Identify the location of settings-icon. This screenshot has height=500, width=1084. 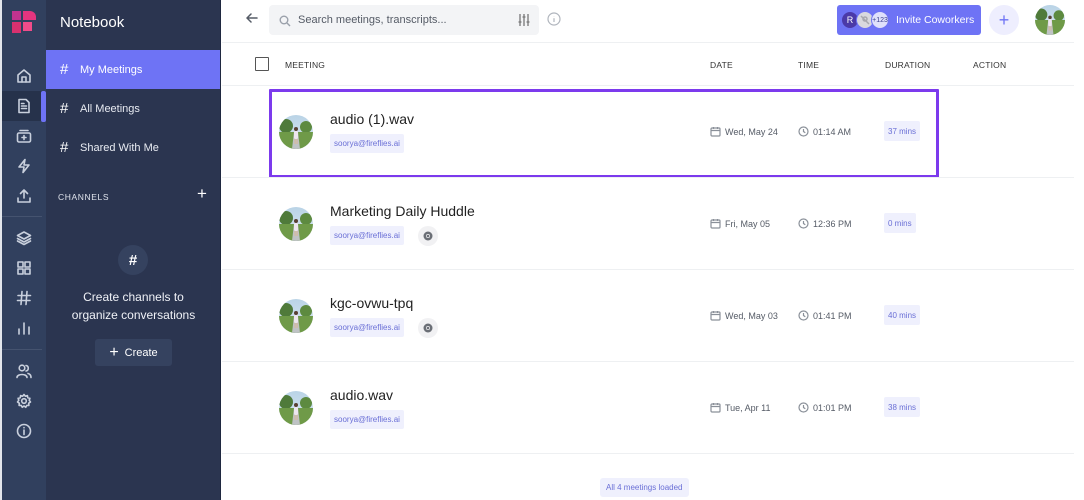
(24, 401).